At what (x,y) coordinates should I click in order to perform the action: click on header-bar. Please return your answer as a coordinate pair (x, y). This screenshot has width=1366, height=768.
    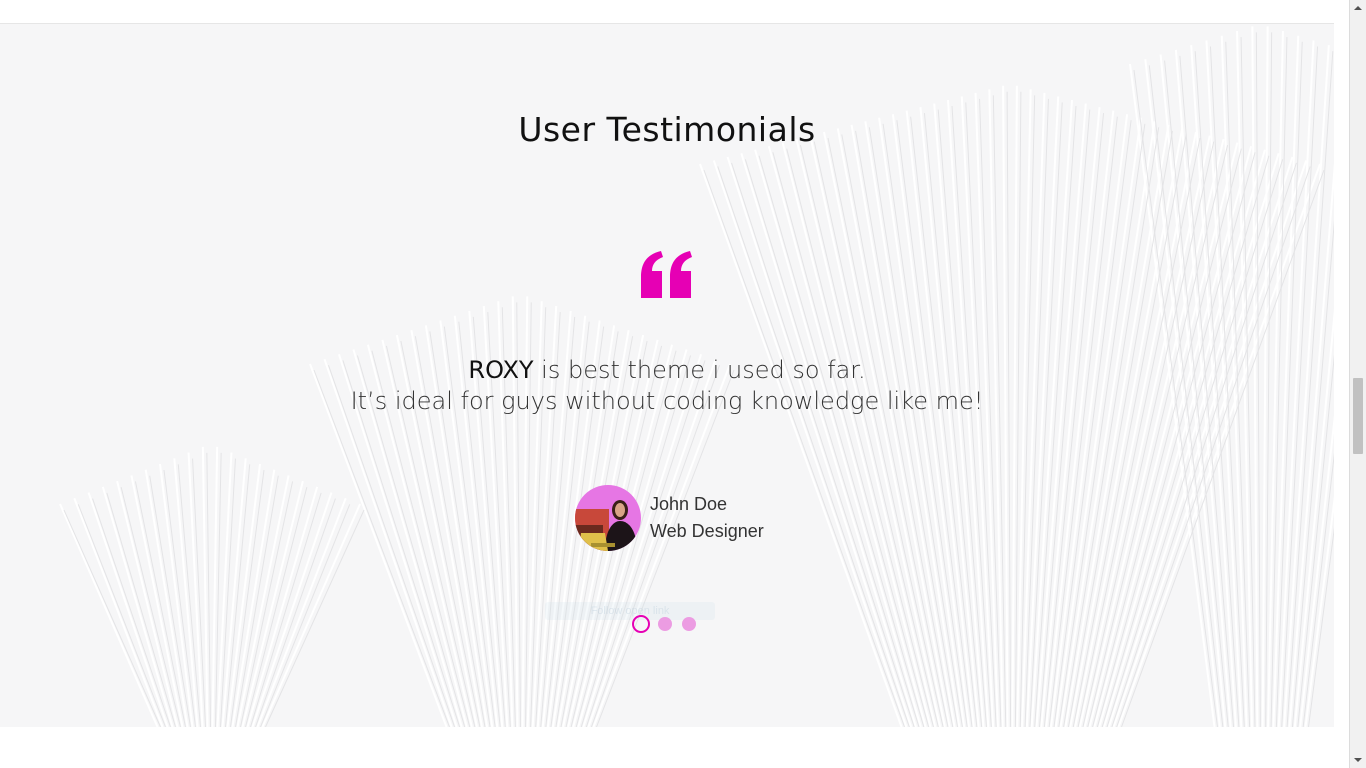
    Looking at the image, I should click on (667, 12).